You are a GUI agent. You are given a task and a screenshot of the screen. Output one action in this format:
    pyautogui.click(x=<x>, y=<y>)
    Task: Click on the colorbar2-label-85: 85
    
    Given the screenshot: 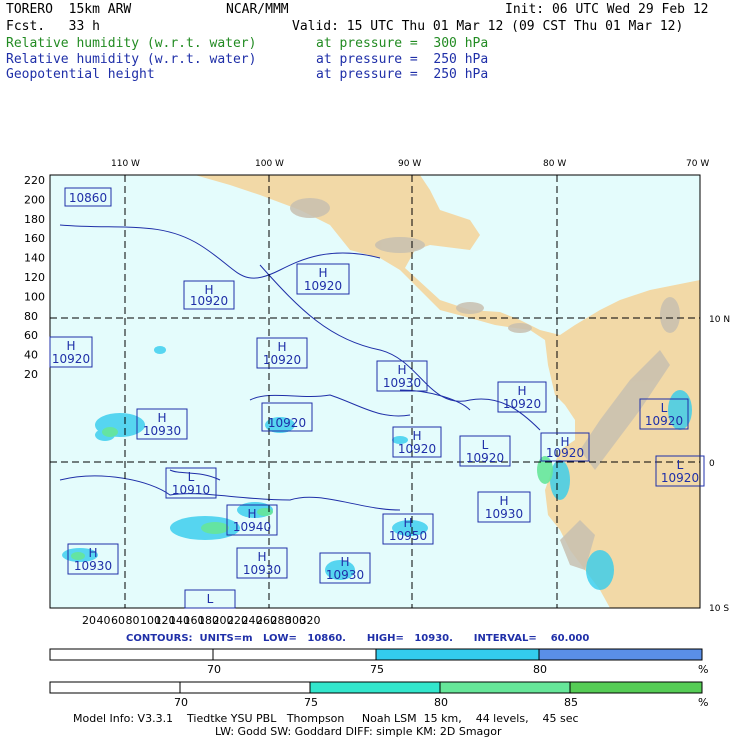 What is the action you would take?
    pyautogui.click(x=571, y=702)
    